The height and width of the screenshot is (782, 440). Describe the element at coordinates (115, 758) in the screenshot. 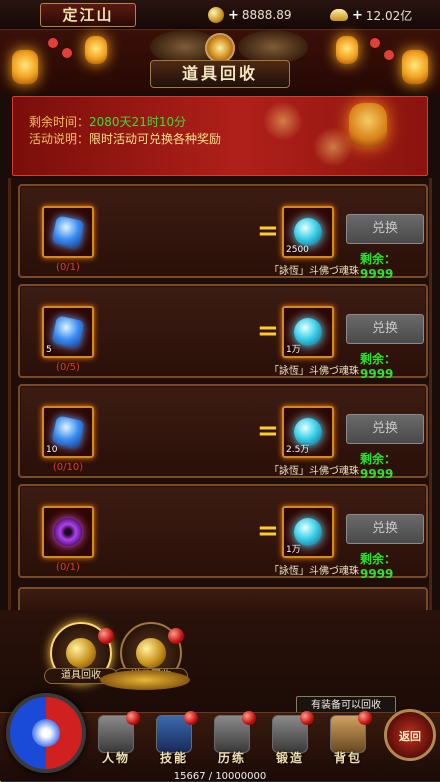

I see `nav-label: 人物` at that location.